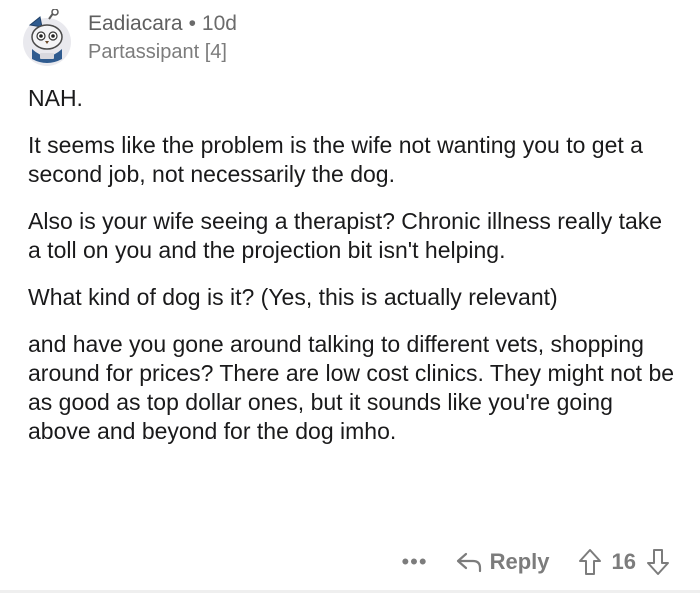  What do you see at coordinates (162, 38) in the screenshot?
I see `comment-meta: Eadiacara • 10d Partassipant [4]` at bounding box center [162, 38].